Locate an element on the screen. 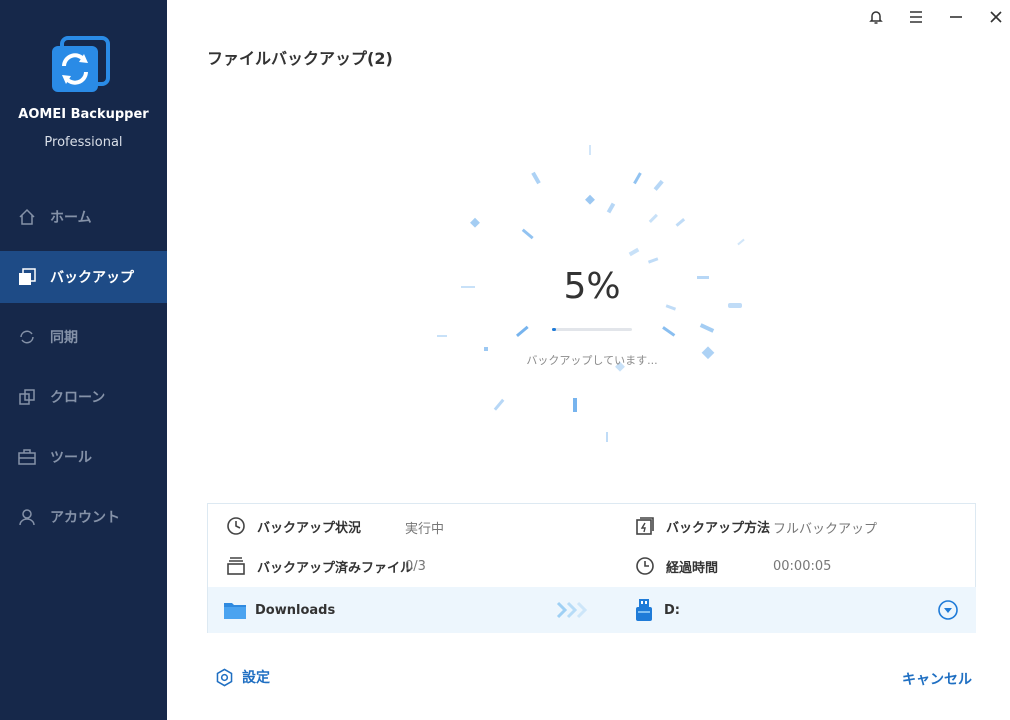 The height and width of the screenshot is (720, 1010). page-title: ファイルバックアップ(2) is located at coordinates (300, 58).